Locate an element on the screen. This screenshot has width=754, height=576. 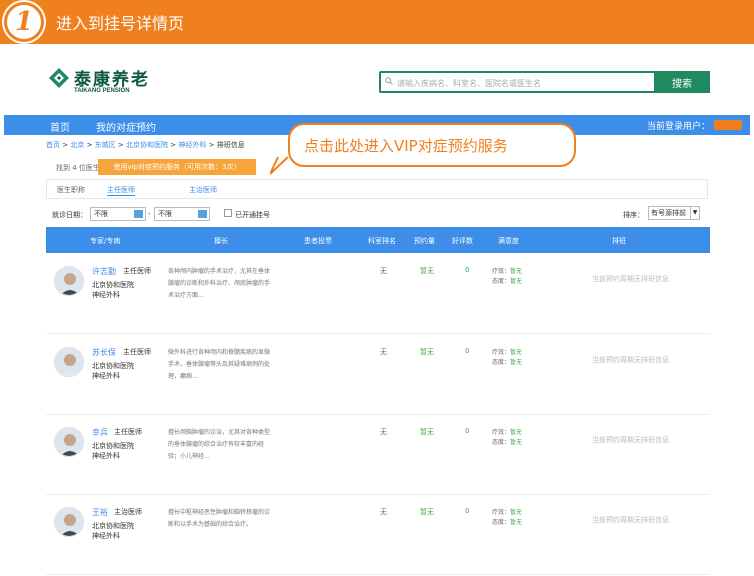
date-filter: 就诊日期： 不限 - 不限 已开通挂号 排序： 有号源排前 ▼ is located at coordinates (377, 215).